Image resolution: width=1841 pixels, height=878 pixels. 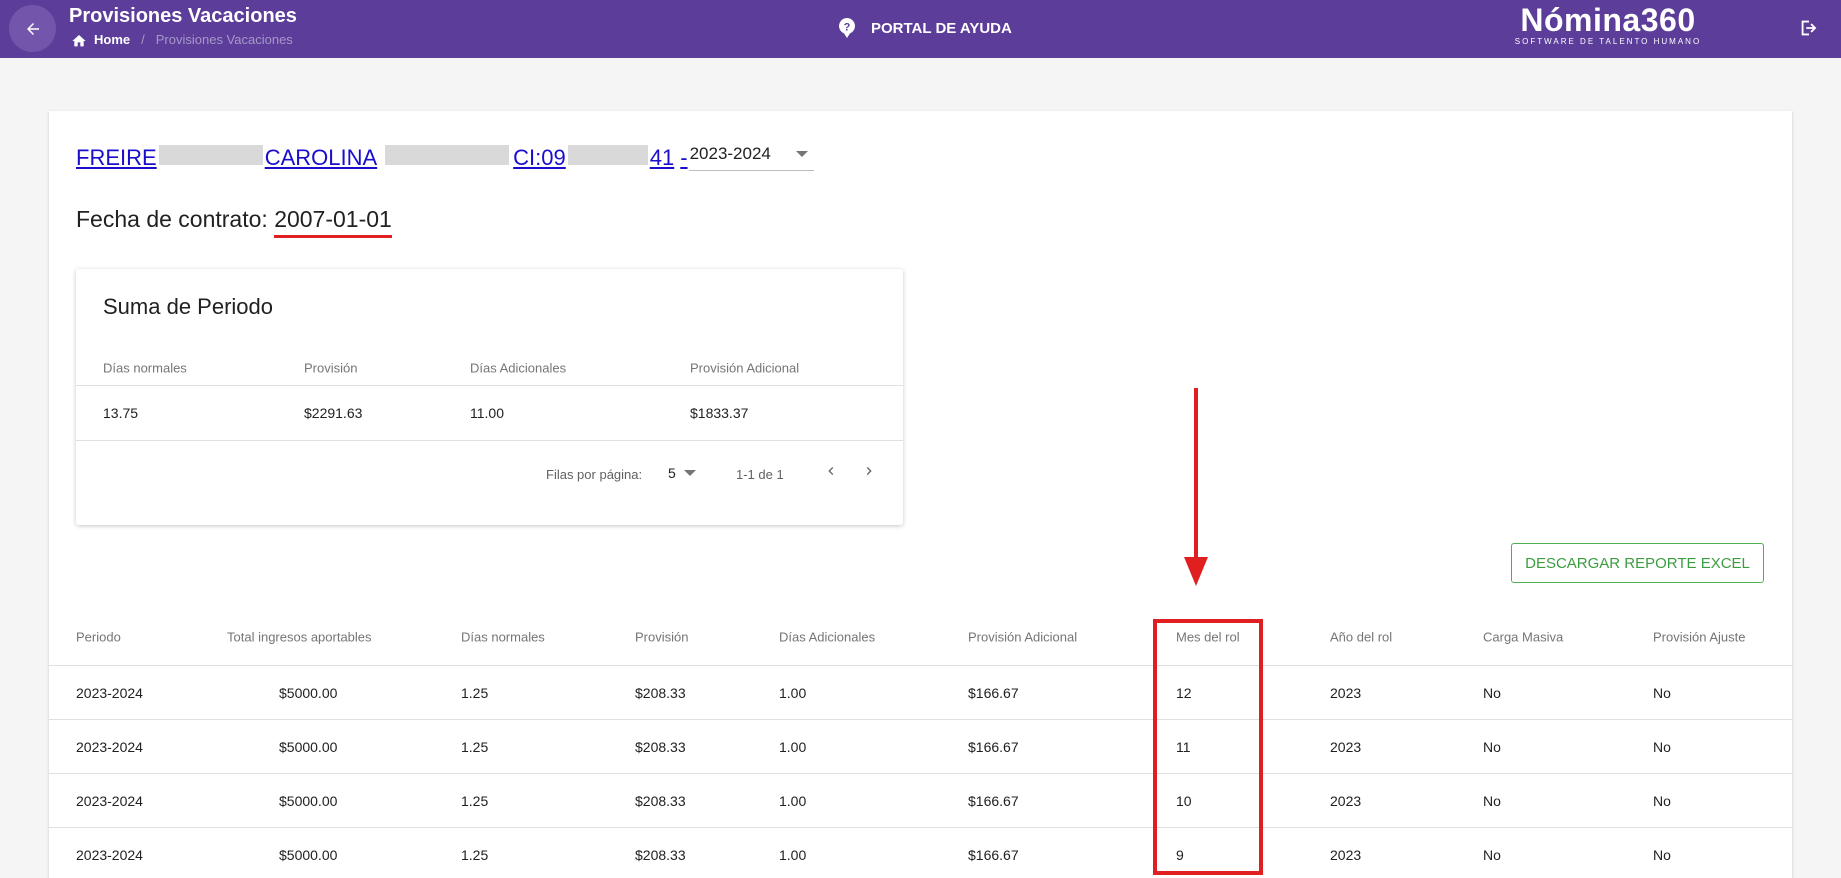 What do you see at coordinates (1523, 637) in the screenshot?
I see `column-header: Carga Masiva` at bounding box center [1523, 637].